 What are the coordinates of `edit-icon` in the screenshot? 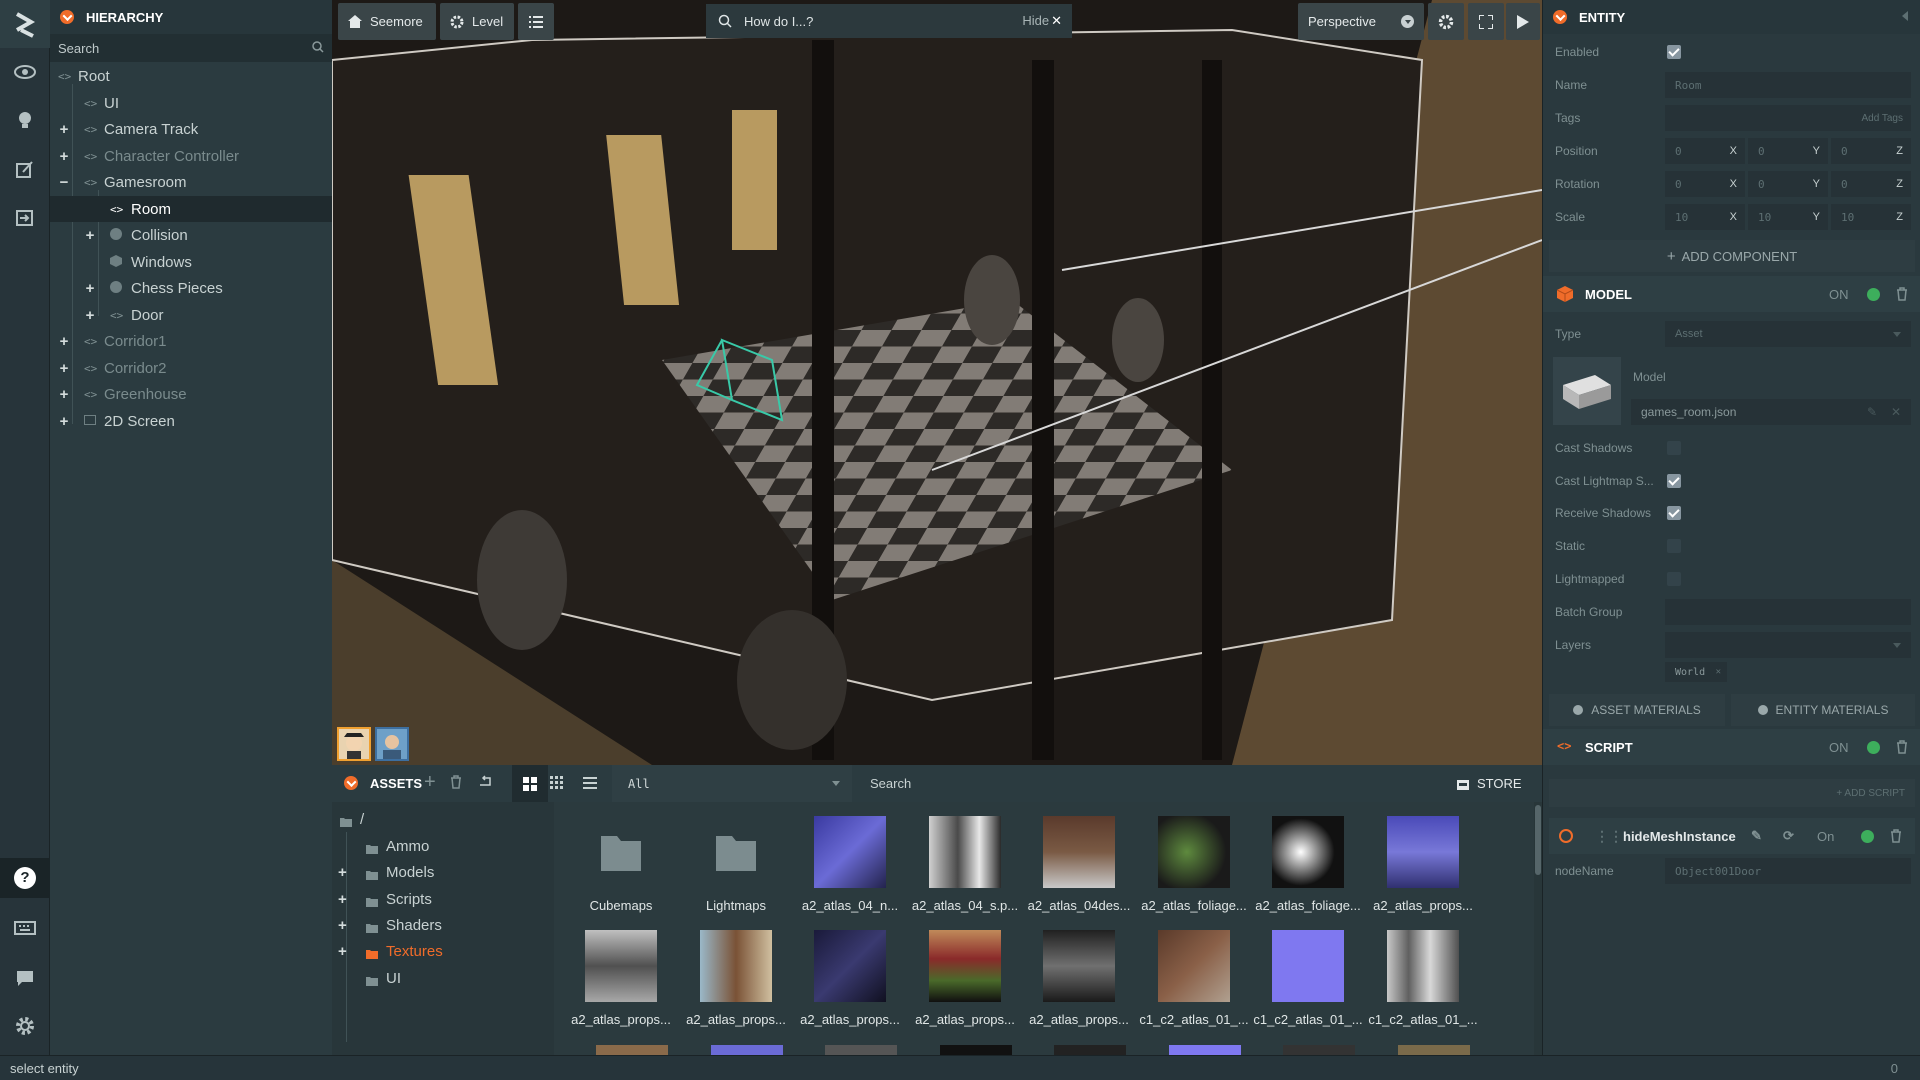 It's located at (25, 170).